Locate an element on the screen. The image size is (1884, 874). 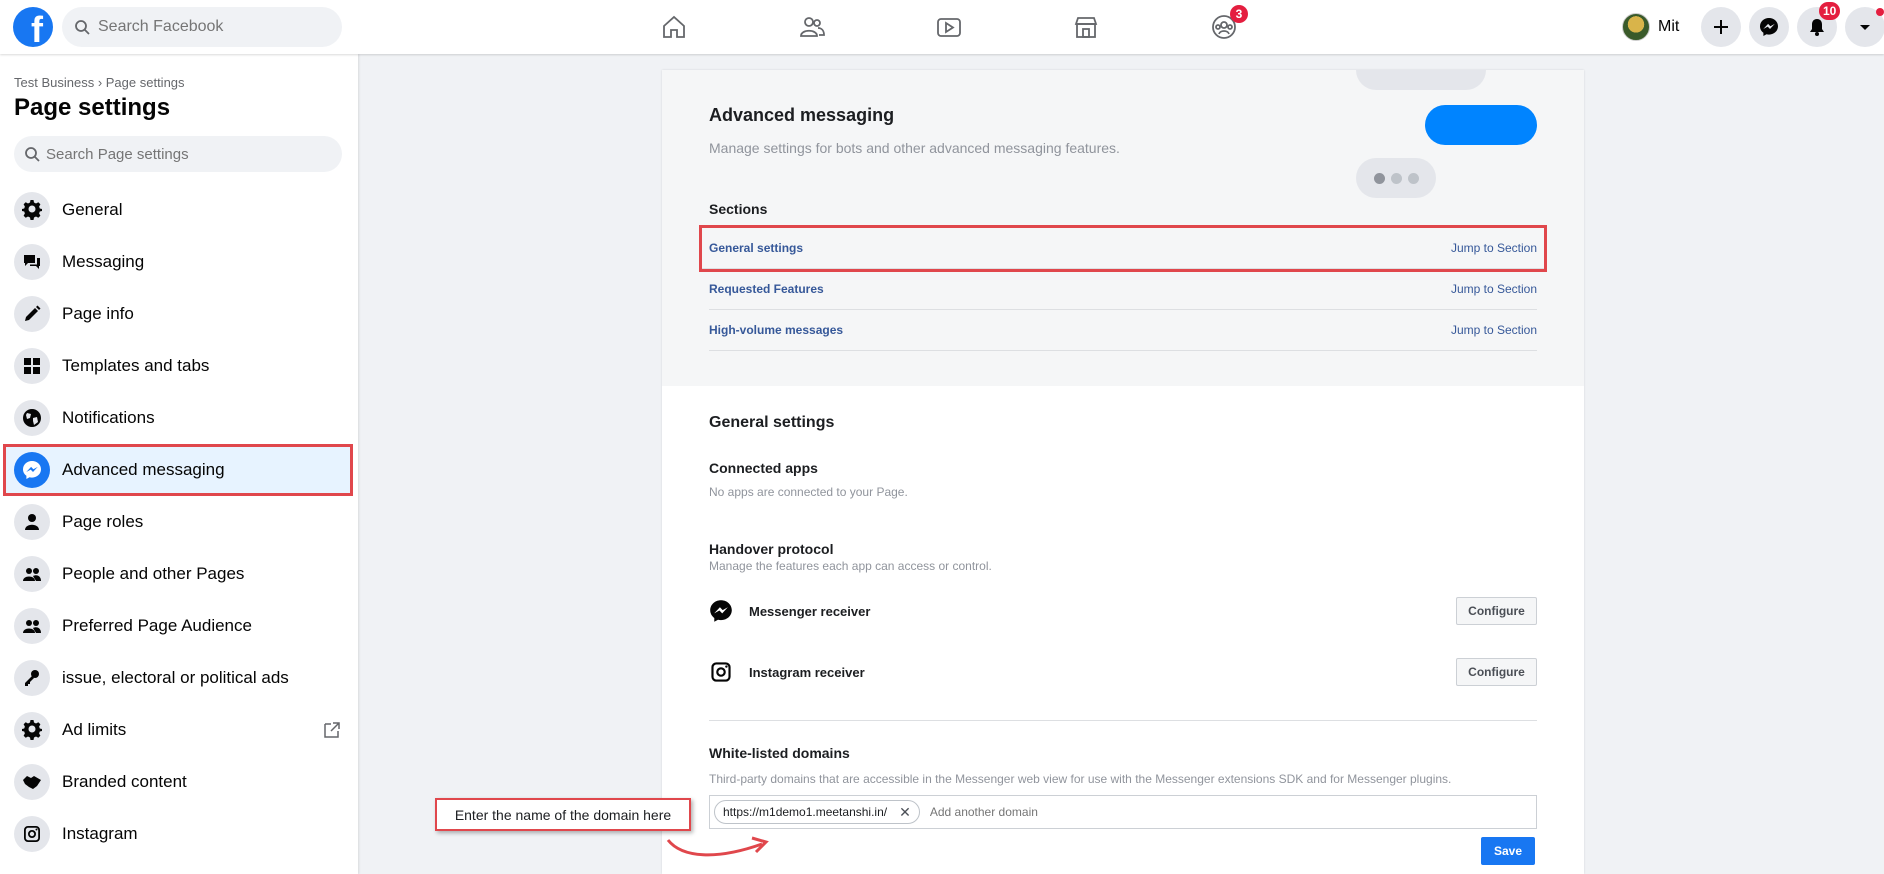
add-domain-input is located at coordinates (1179, 812).